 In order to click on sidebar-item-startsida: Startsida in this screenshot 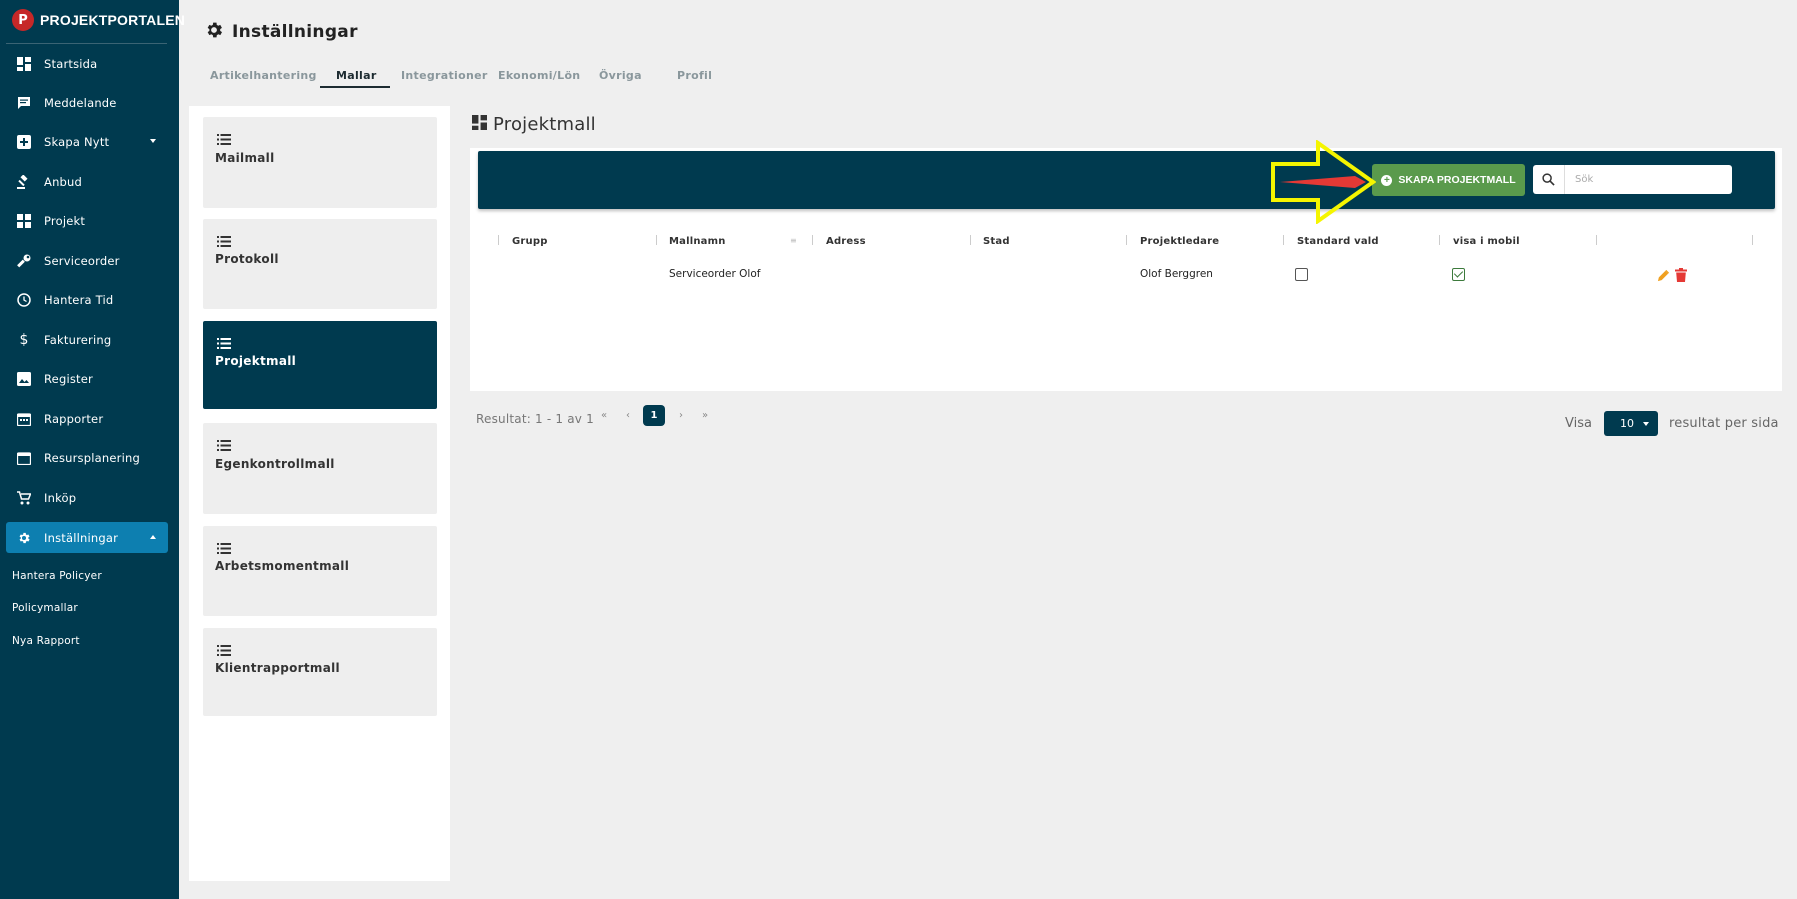, I will do `click(87, 63)`.